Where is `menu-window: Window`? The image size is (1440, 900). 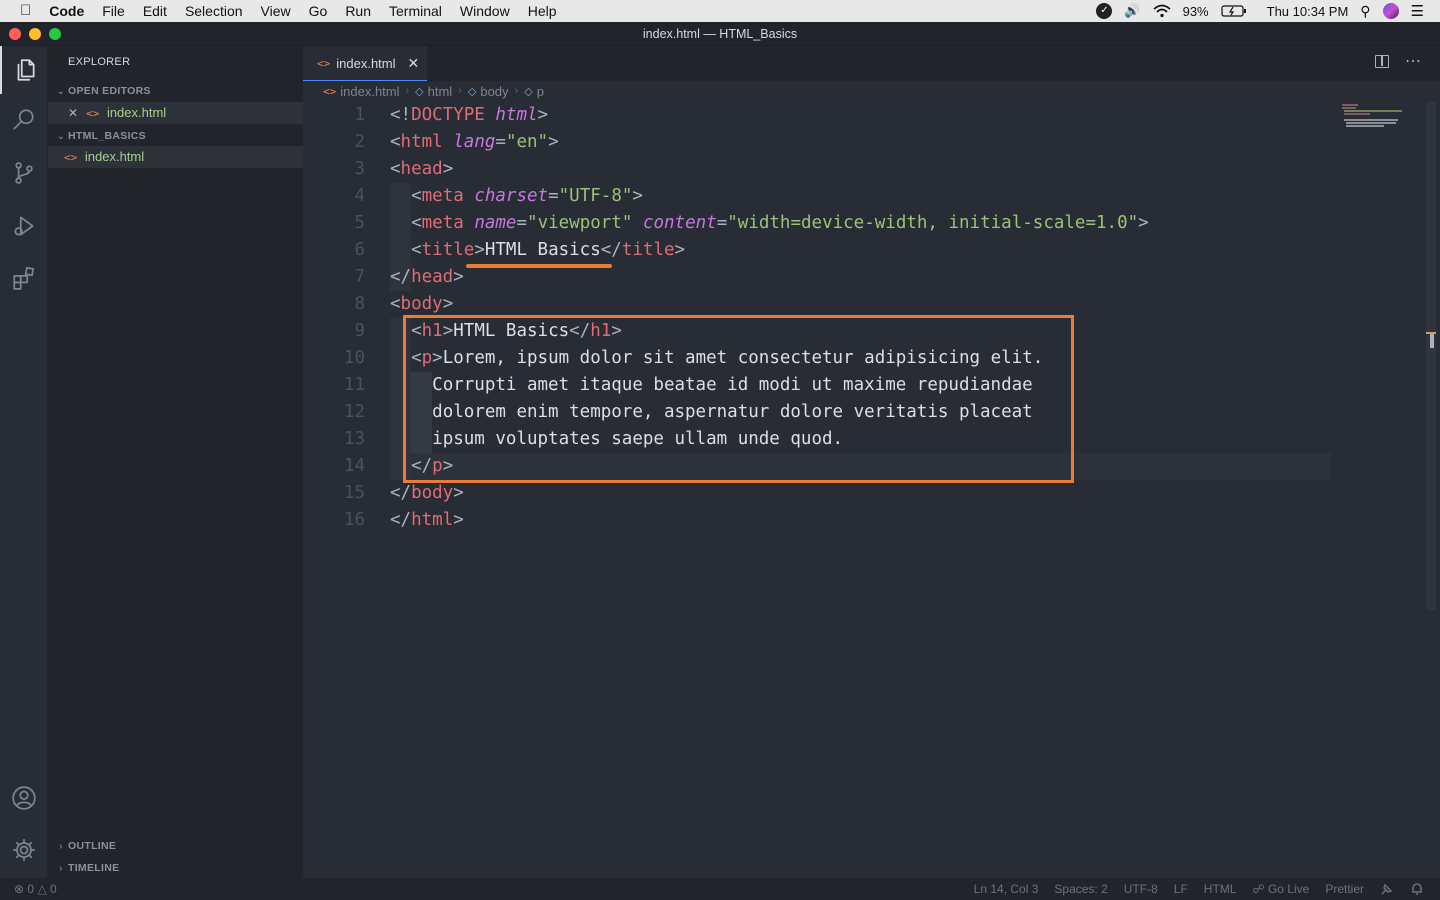 menu-window: Window is located at coordinates (485, 11).